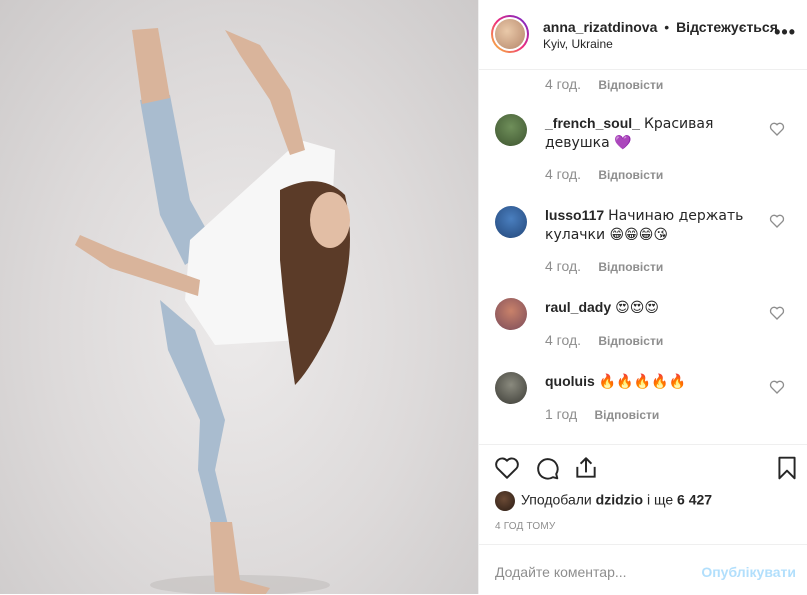  What do you see at coordinates (600, 27) in the screenshot?
I see `author-username: anna_rizatdinova` at bounding box center [600, 27].